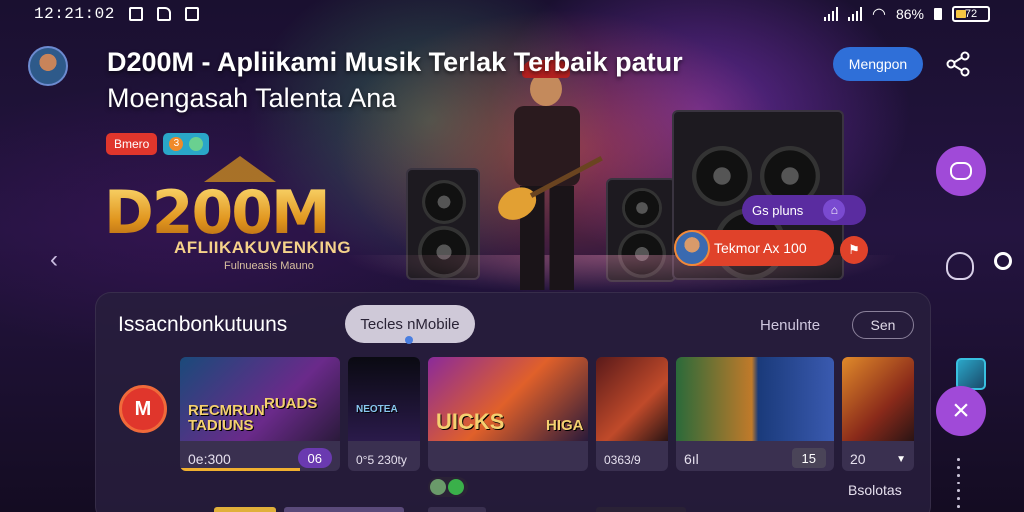 The width and height of the screenshot is (1024, 512). I want to click on avatar-mini-icon, so click(438, 487).